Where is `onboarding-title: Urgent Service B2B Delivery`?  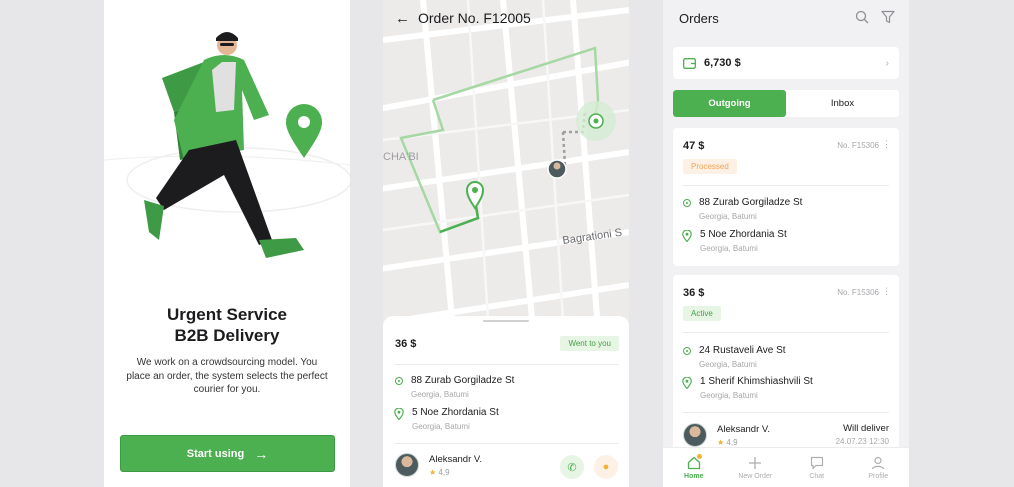 onboarding-title: Urgent Service B2B Delivery is located at coordinates (227, 325).